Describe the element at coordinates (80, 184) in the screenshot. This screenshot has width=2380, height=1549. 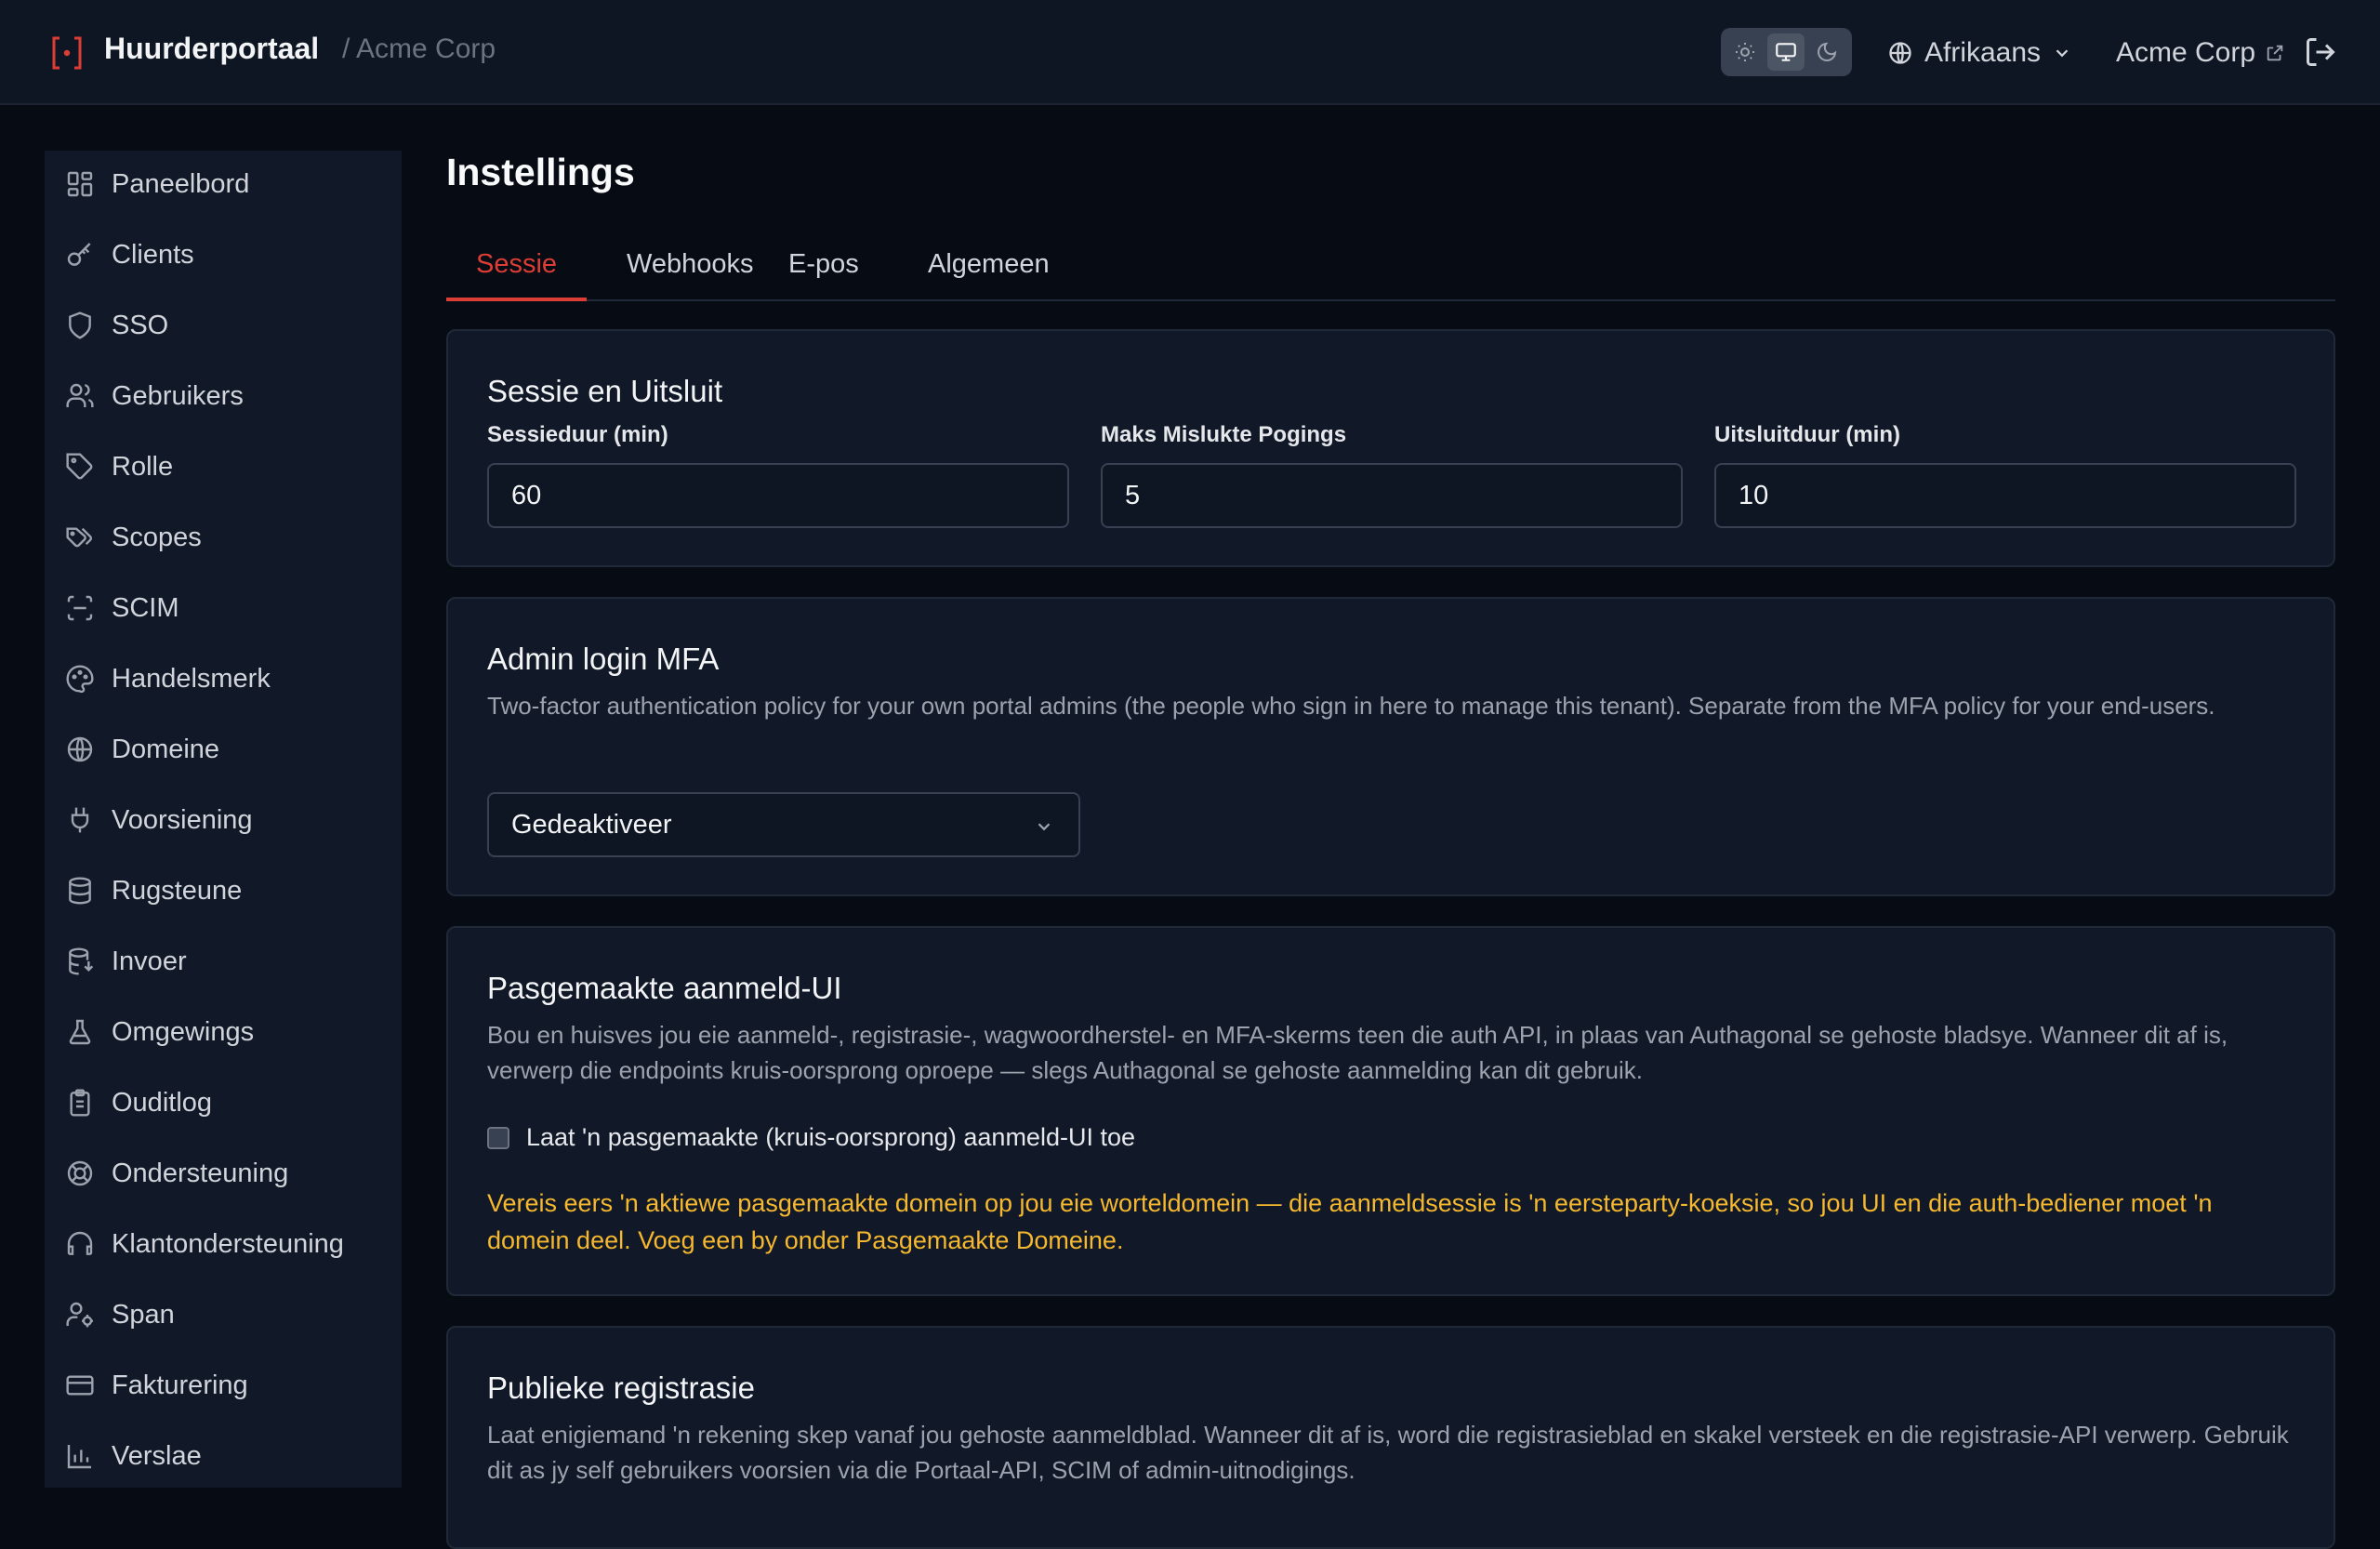
I see `dashboard-icon` at that location.